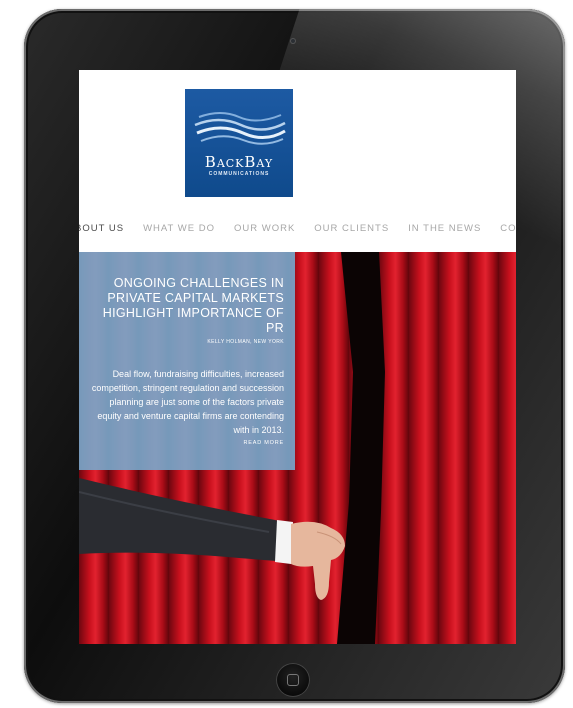 The height and width of the screenshot is (708, 573). Describe the element at coordinates (293, 41) in the screenshot. I see `camera-icon` at that location.